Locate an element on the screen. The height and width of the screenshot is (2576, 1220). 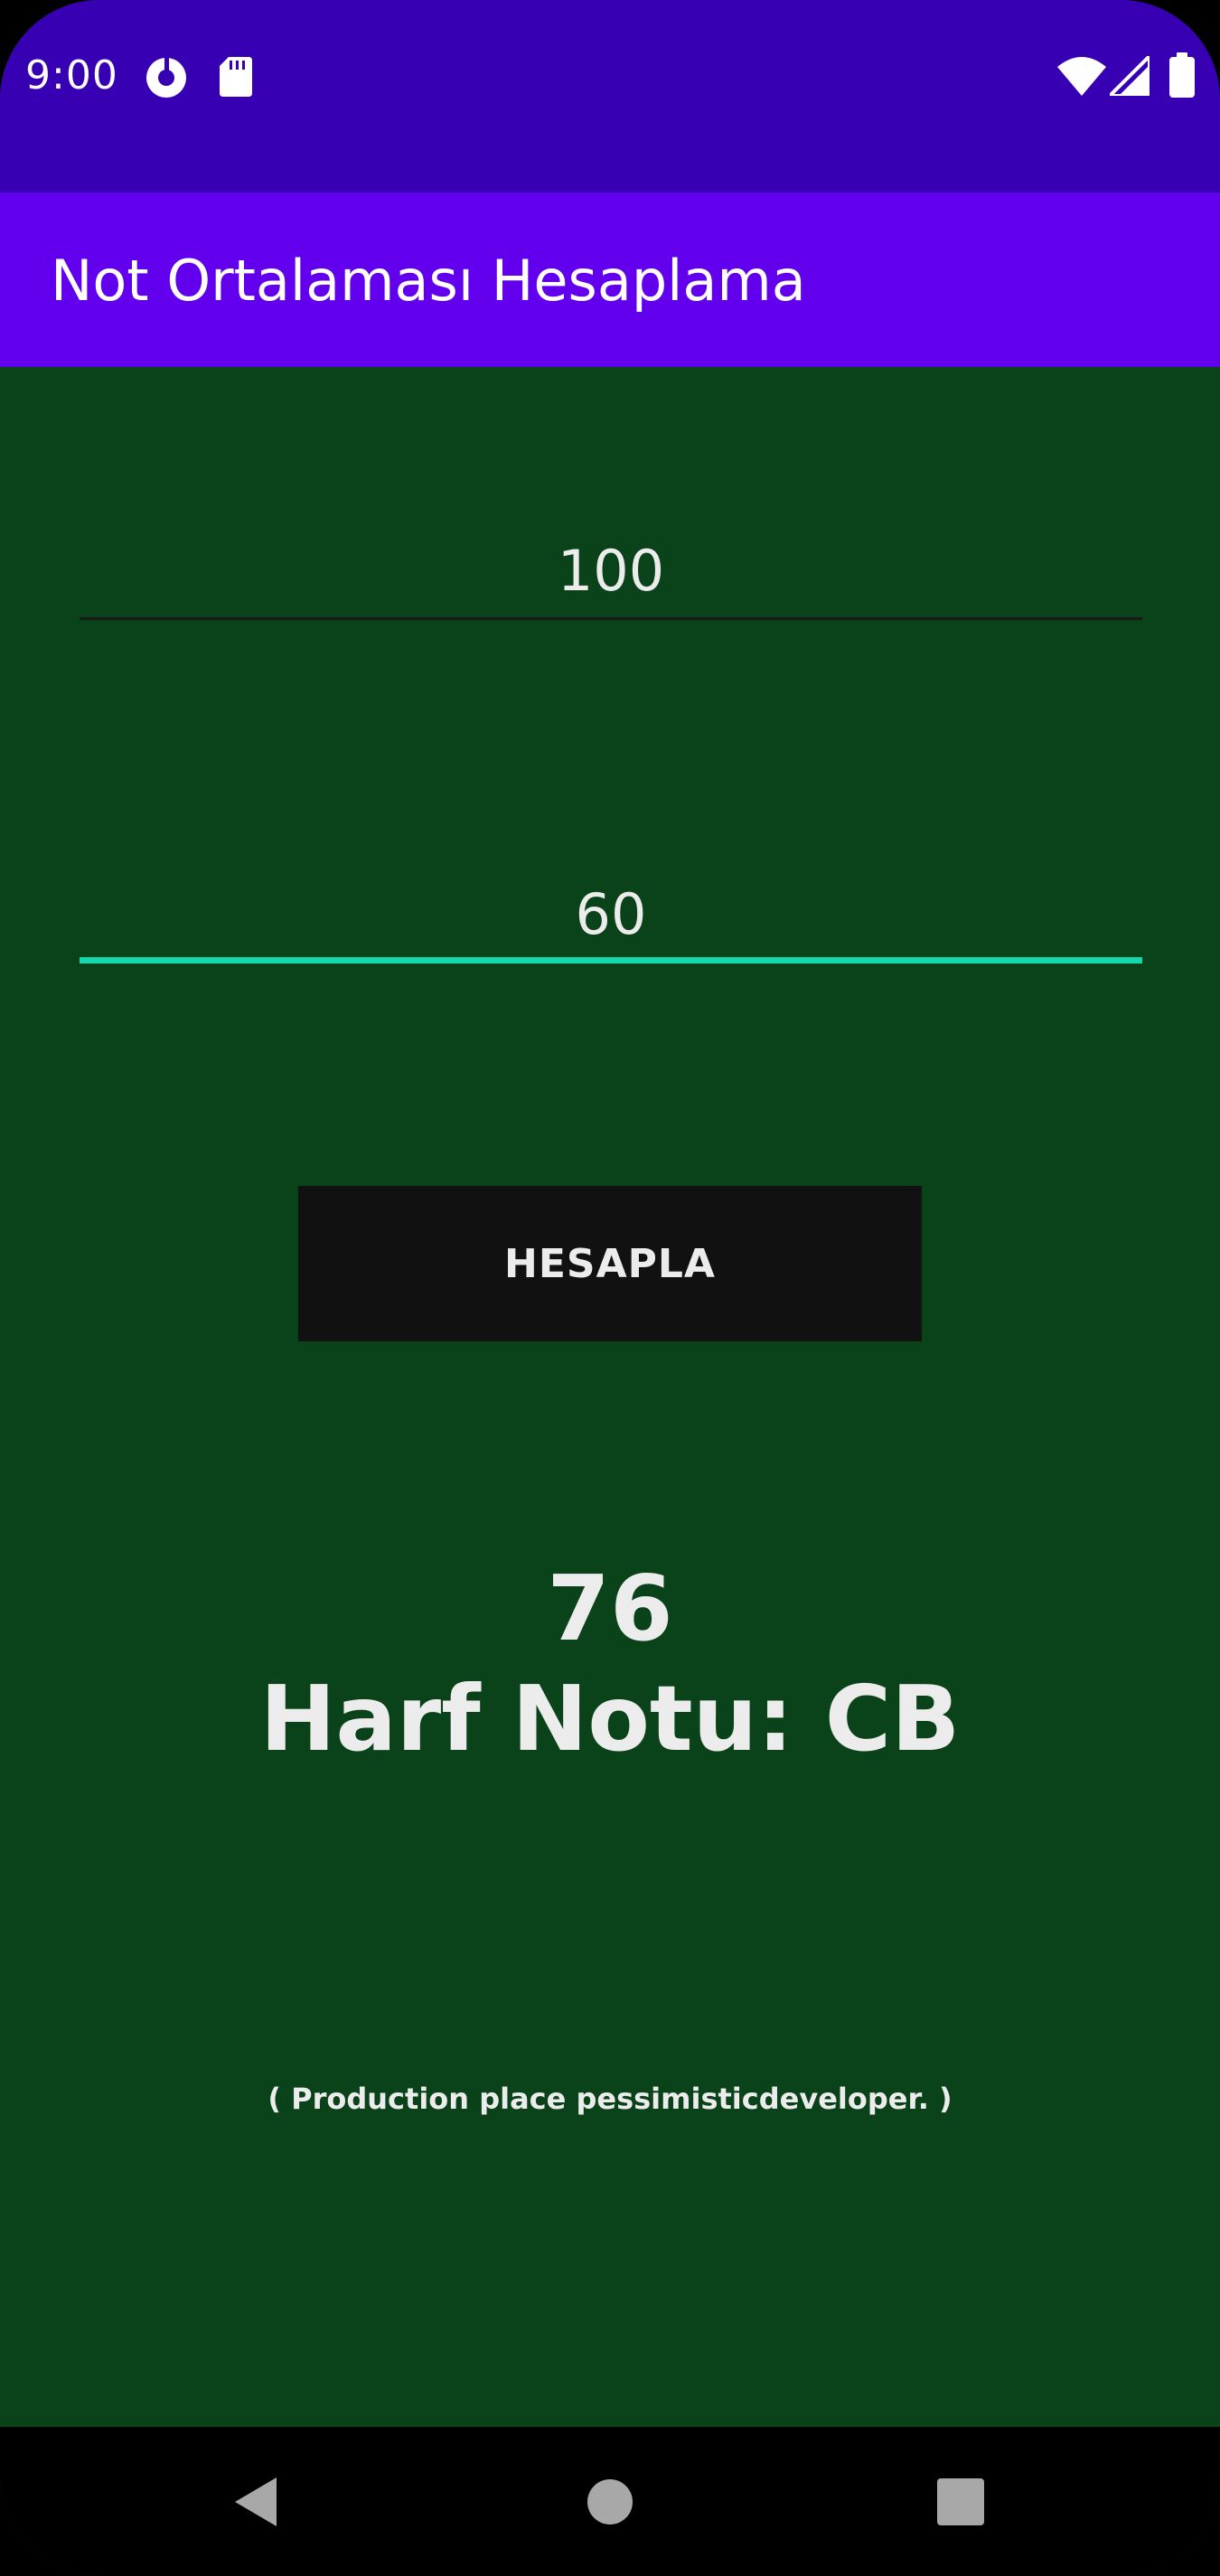
back-icon is located at coordinates (256, 2502).